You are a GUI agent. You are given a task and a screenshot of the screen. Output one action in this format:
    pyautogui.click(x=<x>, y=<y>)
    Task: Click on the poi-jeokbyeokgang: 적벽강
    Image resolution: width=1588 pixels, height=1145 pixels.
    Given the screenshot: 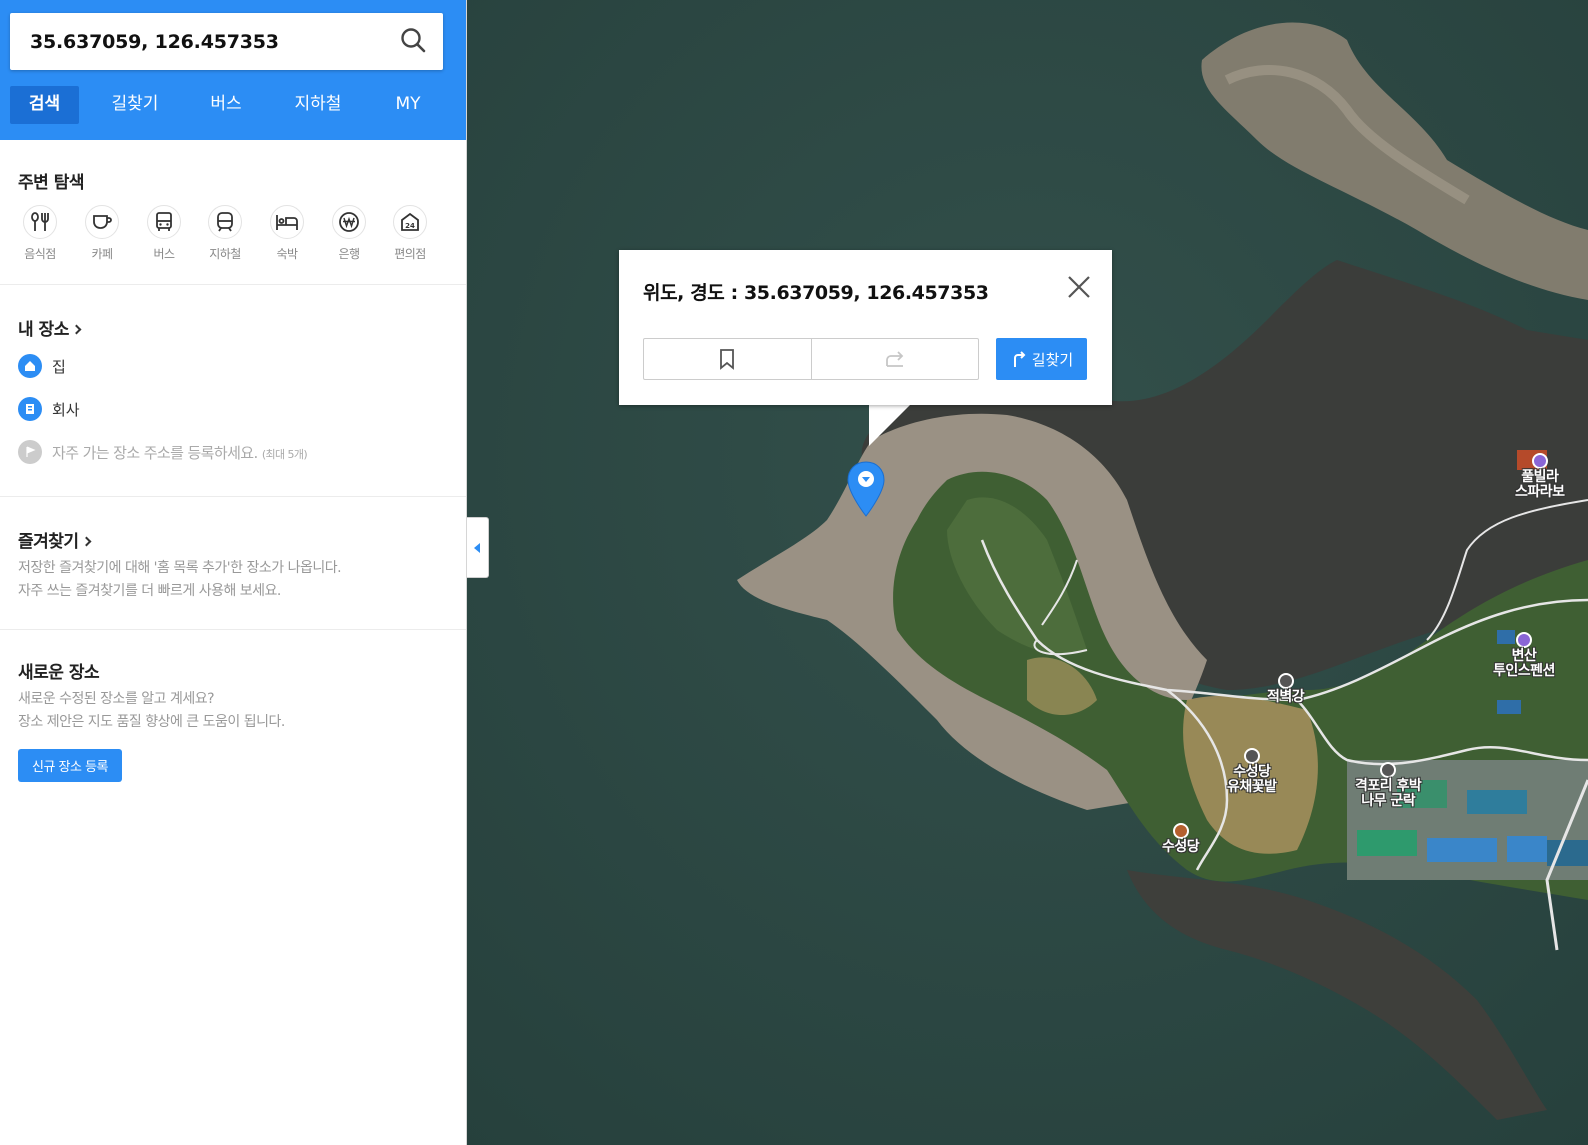 What is the action you would take?
    pyautogui.click(x=1286, y=689)
    